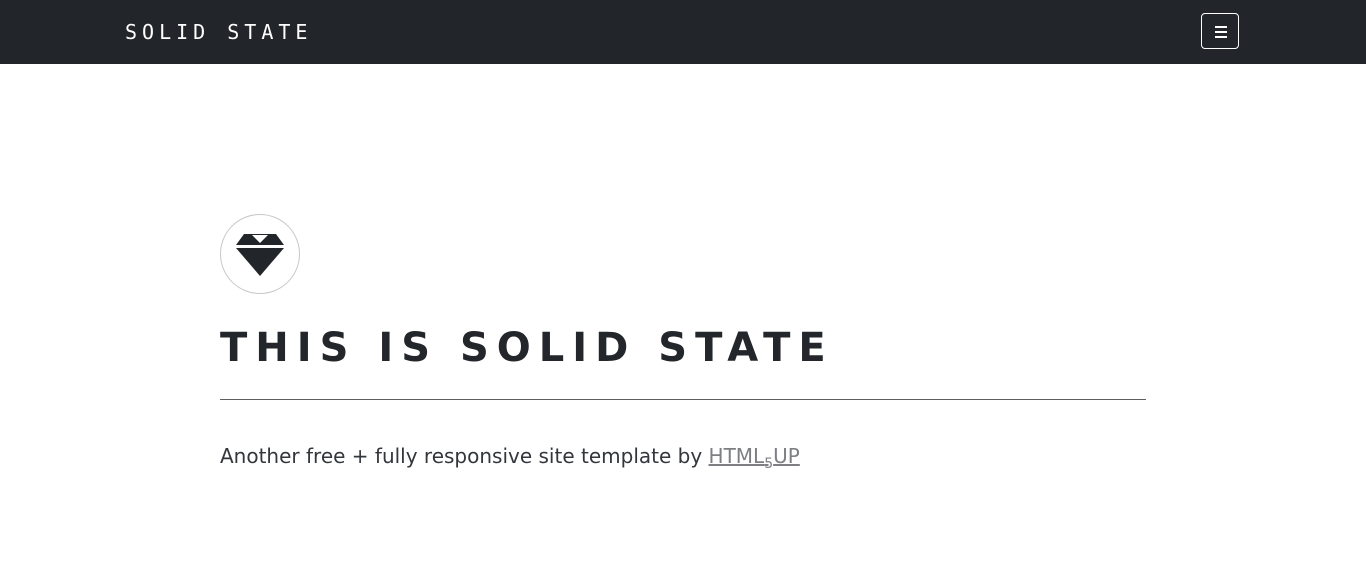  What do you see at coordinates (736, 456) in the screenshot?
I see `link-prefix: HTML` at bounding box center [736, 456].